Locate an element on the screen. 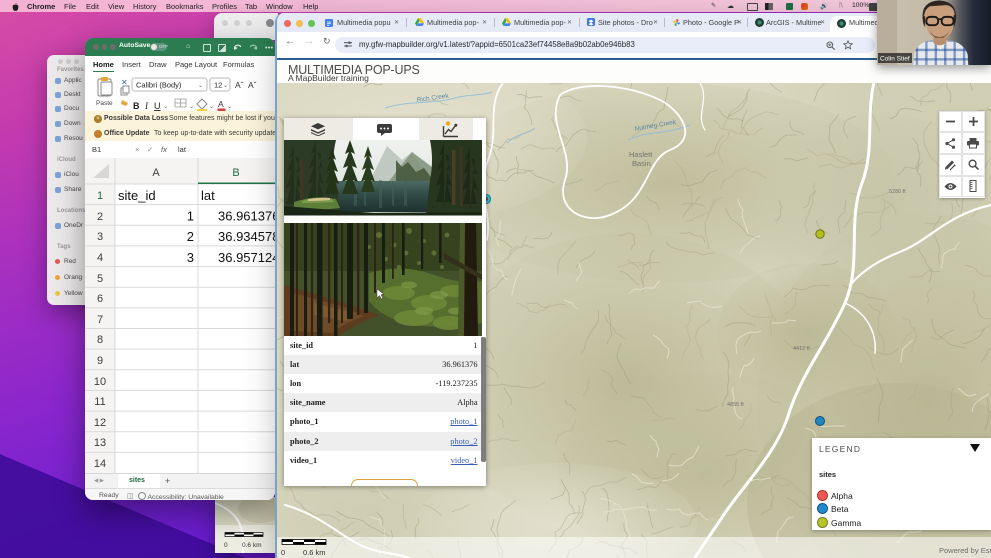  svg-text: 5 is located at coordinates (100, 279).